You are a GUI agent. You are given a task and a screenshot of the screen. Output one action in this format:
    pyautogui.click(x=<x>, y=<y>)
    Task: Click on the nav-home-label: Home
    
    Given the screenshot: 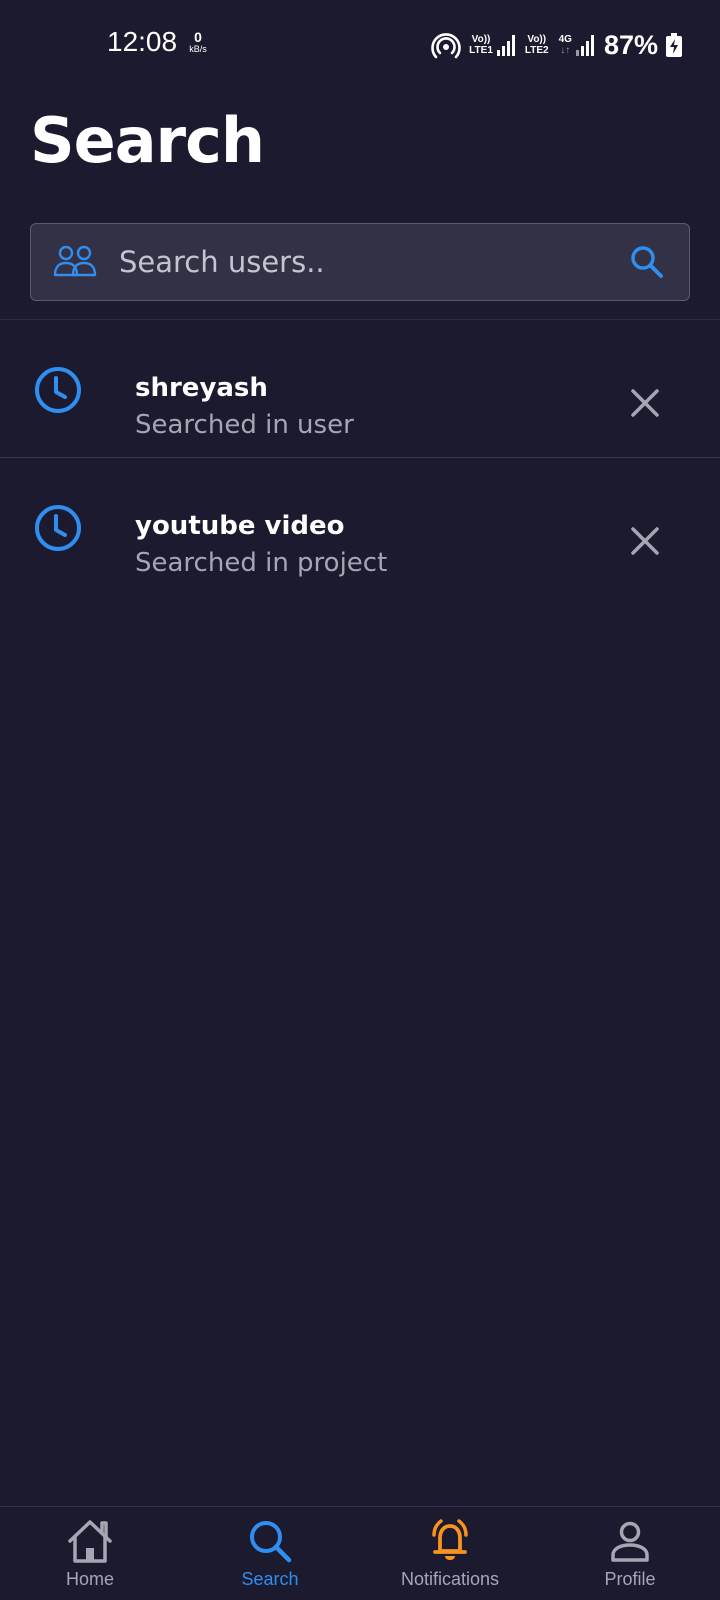 What is the action you would take?
    pyautogui.click(x=89, y=1579)
    